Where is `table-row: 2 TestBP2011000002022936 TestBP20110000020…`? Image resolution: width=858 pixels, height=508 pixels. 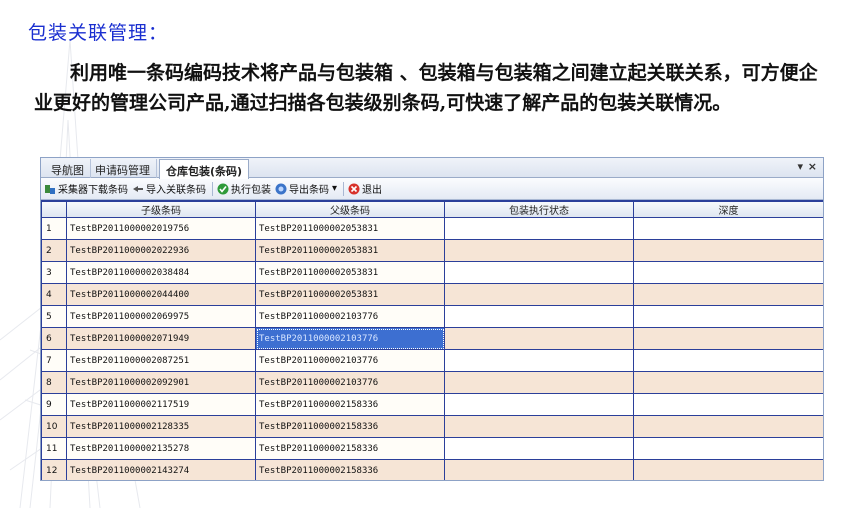
table-row: 2 TestBP2011000002022936 TestBP20110000020… is located at coordinates (432, 250).